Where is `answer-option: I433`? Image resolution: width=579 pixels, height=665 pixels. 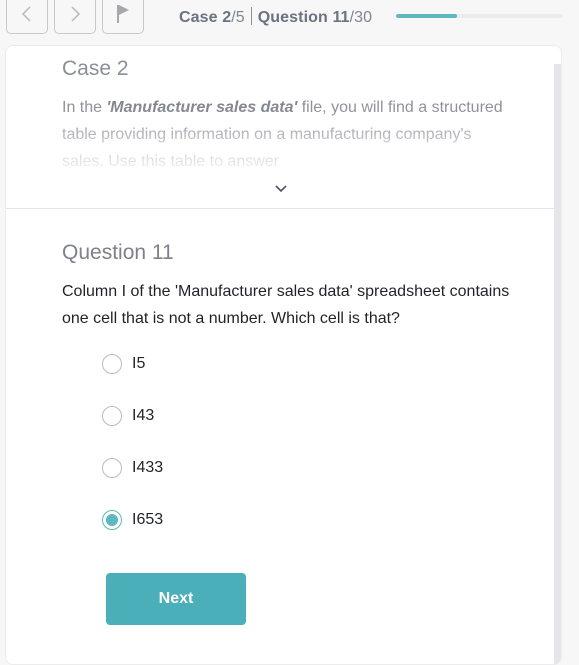
answer-option: I433 is located at coordinates (132, 482).